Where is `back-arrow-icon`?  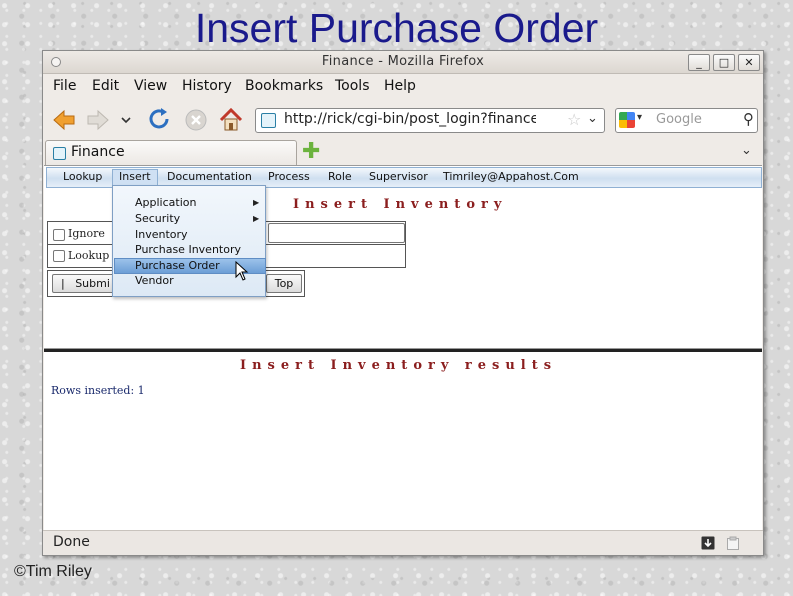
back-arrow-icon is located at coordinates (64, 120).